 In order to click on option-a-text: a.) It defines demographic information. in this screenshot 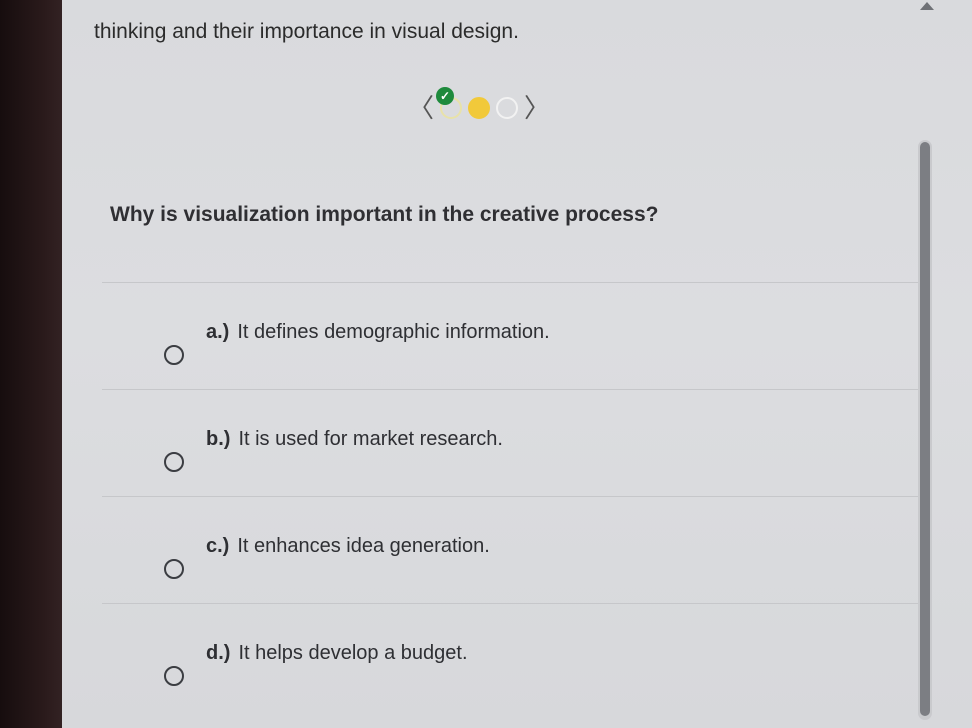, I will do `click(378, 332)`.